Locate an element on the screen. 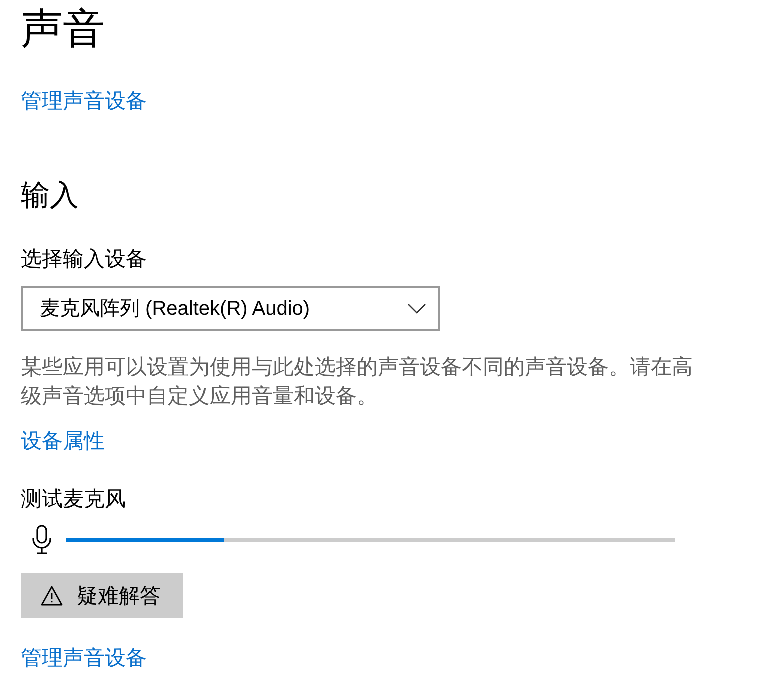 The image size is (781, 693). warning-icon is located at coordinates (52, 596).